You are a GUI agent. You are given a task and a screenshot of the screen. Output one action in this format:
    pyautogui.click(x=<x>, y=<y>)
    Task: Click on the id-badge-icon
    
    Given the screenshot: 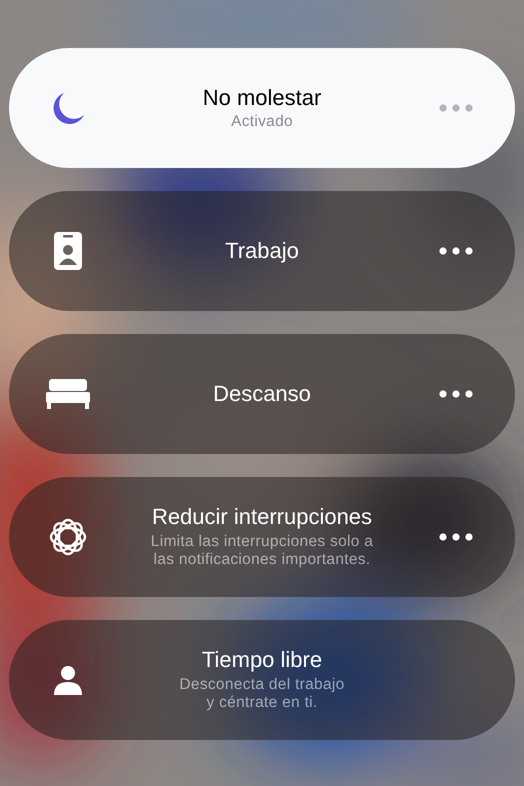 What is the action you would take?
    pyautogui.click(x=68, y=251)
    